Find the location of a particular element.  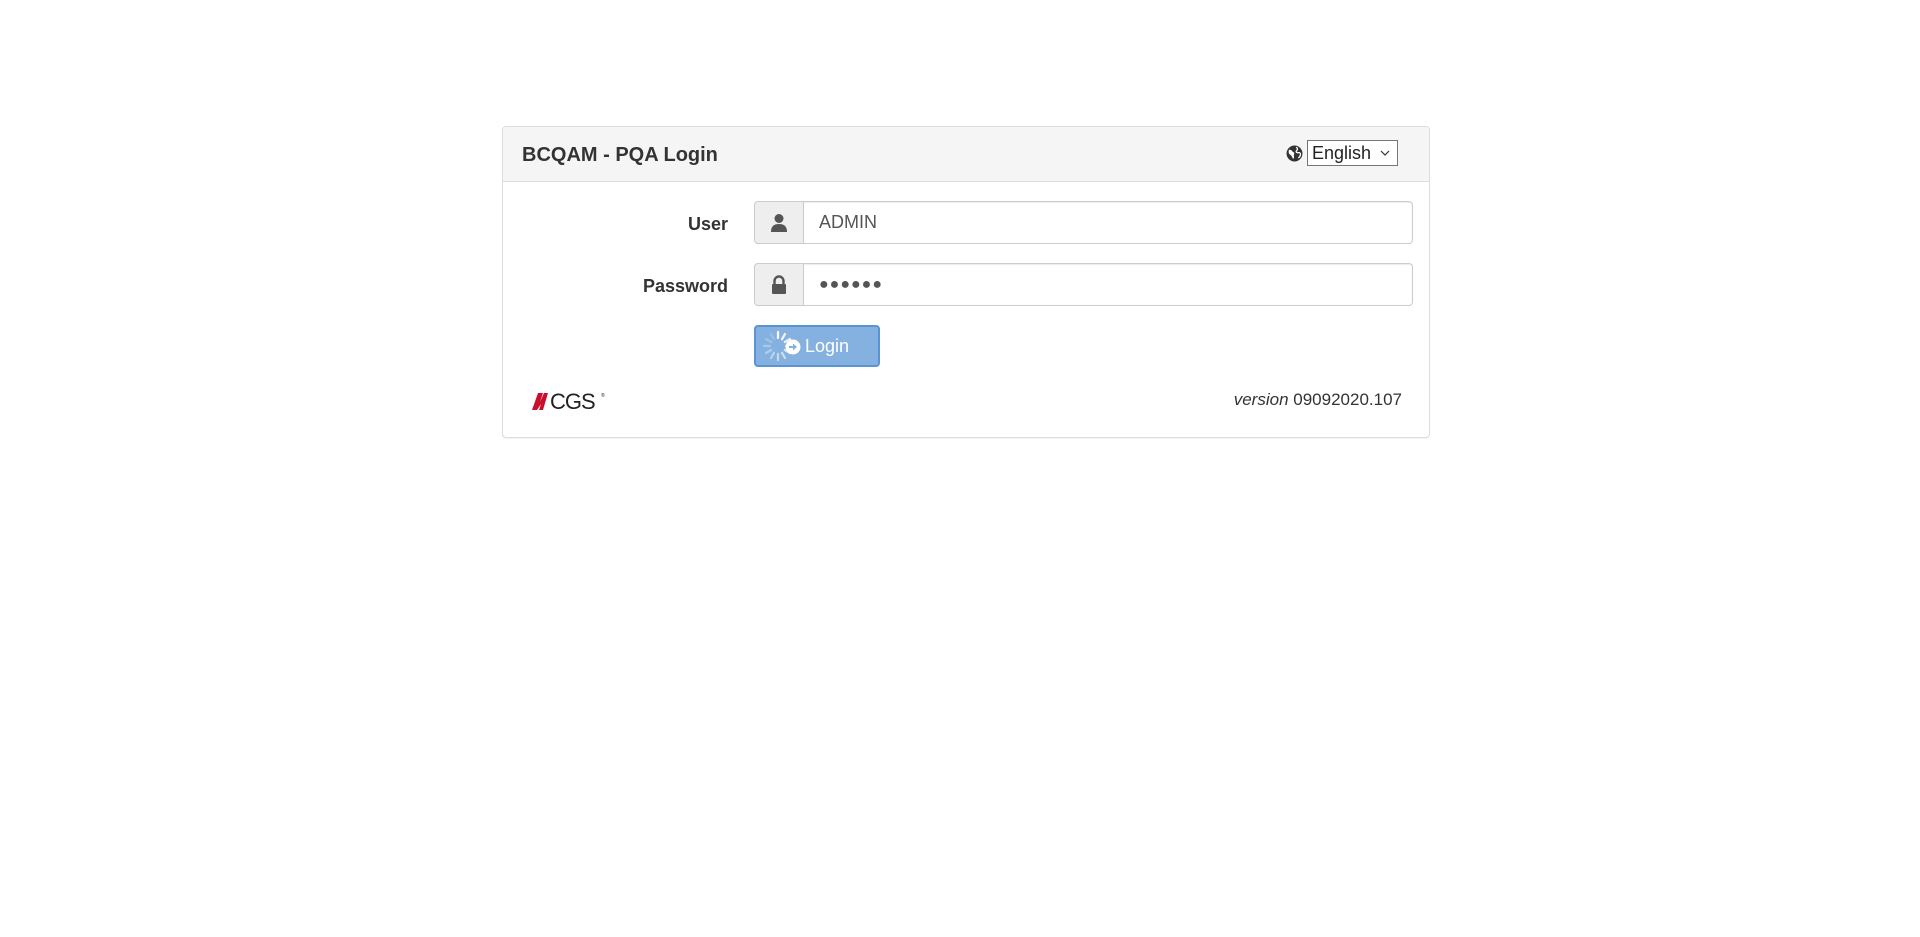

user-addon is located at coordinates (778, 222).